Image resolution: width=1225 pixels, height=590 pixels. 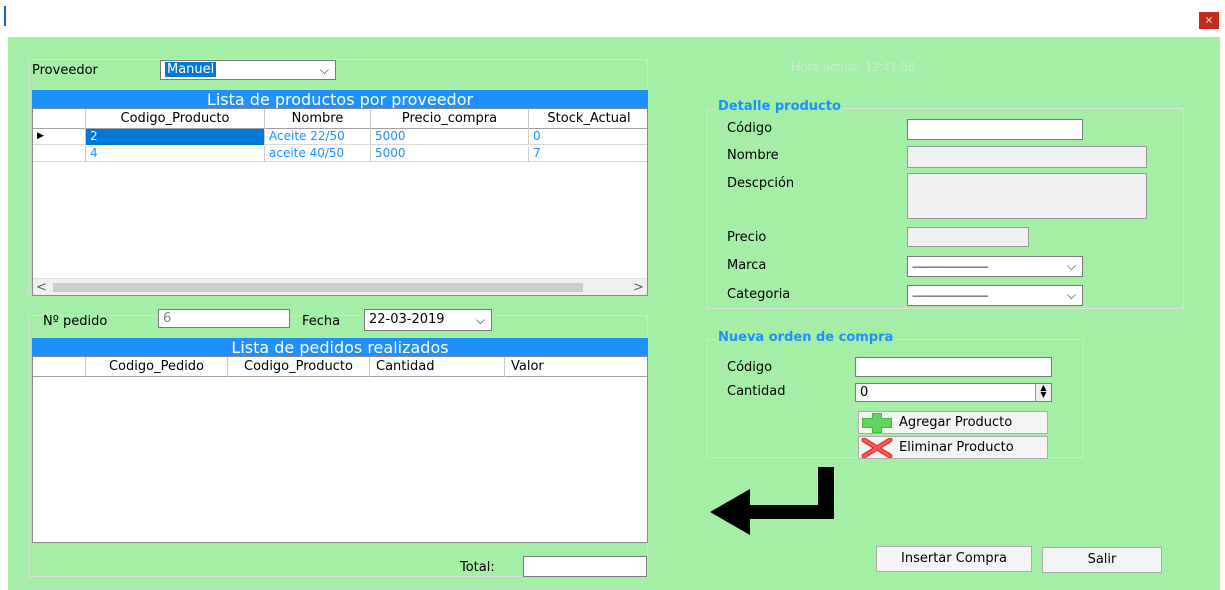 I want to click on col-codigo-pedido: Codigo_Pedido, so click(x=157, y=367).